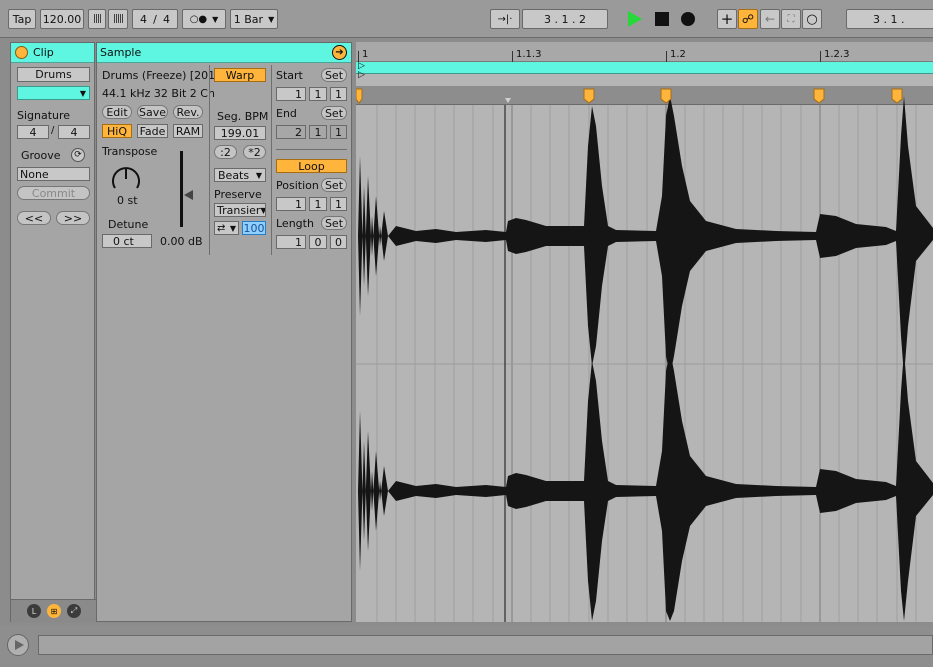  What do you see at coordinates (238, 194) in the screenshot?
I see `preserve-label: Preserve` at bounding box center [238, 194].